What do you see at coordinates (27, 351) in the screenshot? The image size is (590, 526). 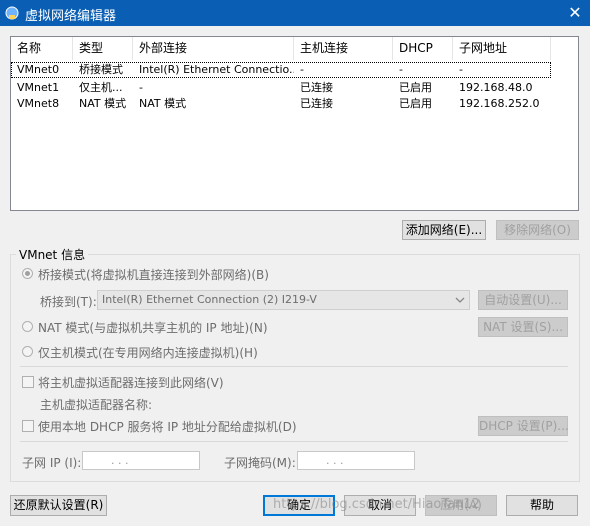 I see `hostonly-radio` at bounding box center [27, 351].